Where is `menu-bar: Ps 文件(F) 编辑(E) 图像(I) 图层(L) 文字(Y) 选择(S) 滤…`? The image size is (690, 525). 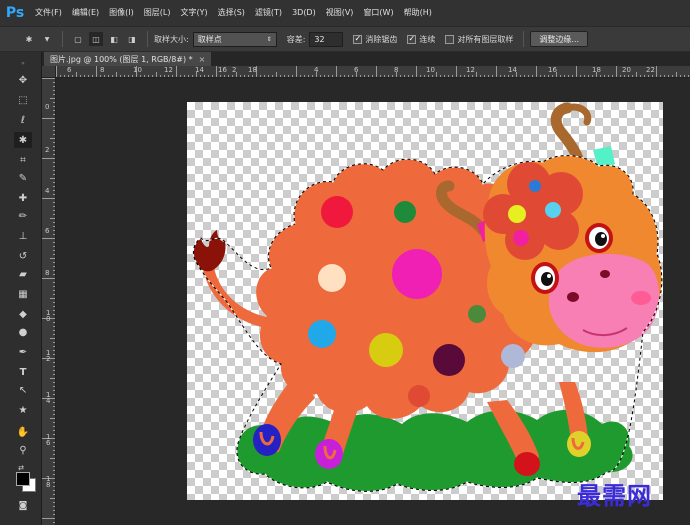 menu-bar: Ps 文件(F) 编辑(E) 图像(I) 图层(L) 文字(Y) 选择(S) 滤… is located at coordinates (345, 13).